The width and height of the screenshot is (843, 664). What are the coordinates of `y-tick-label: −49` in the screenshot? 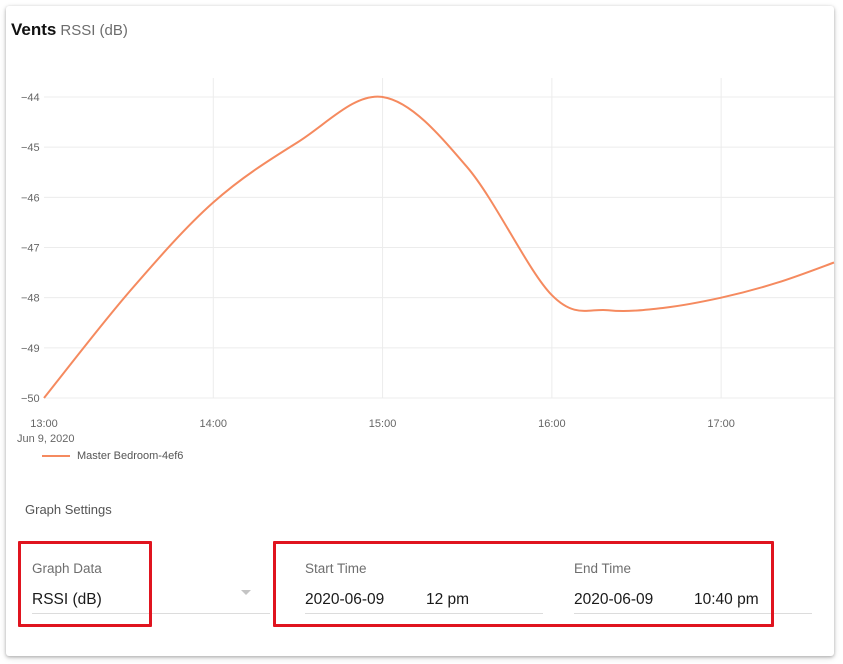 It's located at (30, 349).